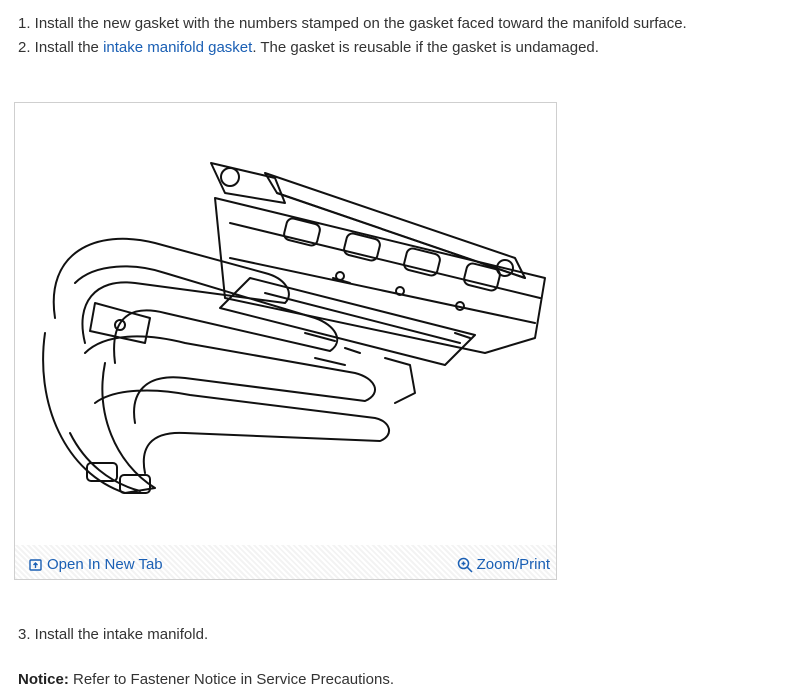 This screenshot has height=696, width=785. I want to click on intake-manifold-gasket-link: intake manifold gasket, so click(177, 47).